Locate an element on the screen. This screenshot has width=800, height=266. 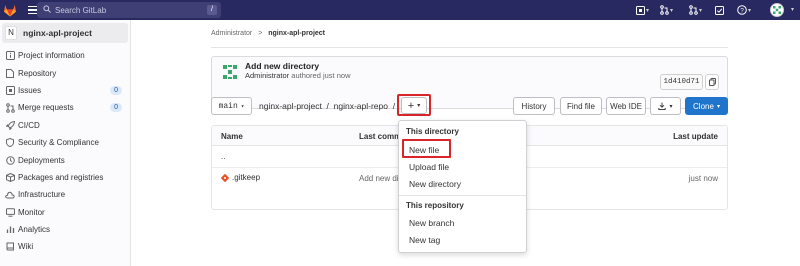
branch-selector: main ▾ is located at coordinates (231, 106).